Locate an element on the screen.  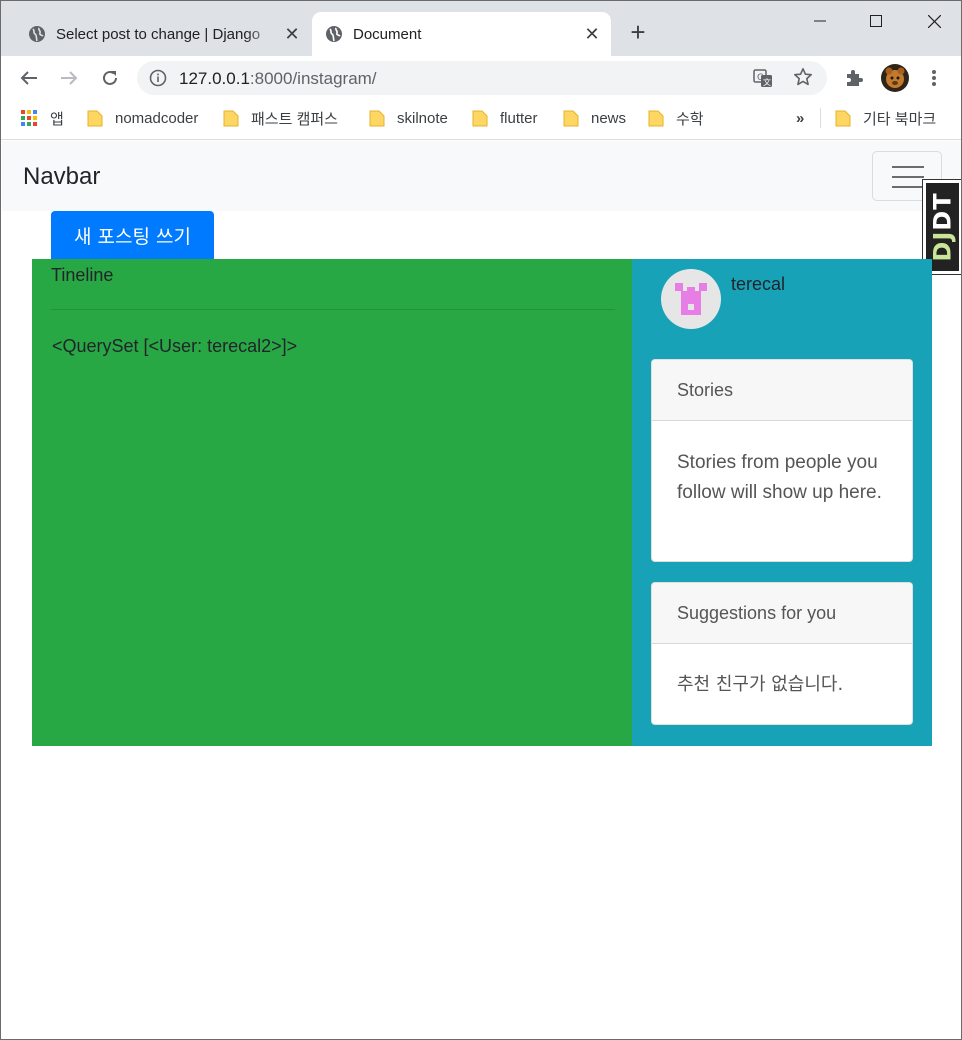
timeline-heading: Tineline is located at coordinates (82, 275).